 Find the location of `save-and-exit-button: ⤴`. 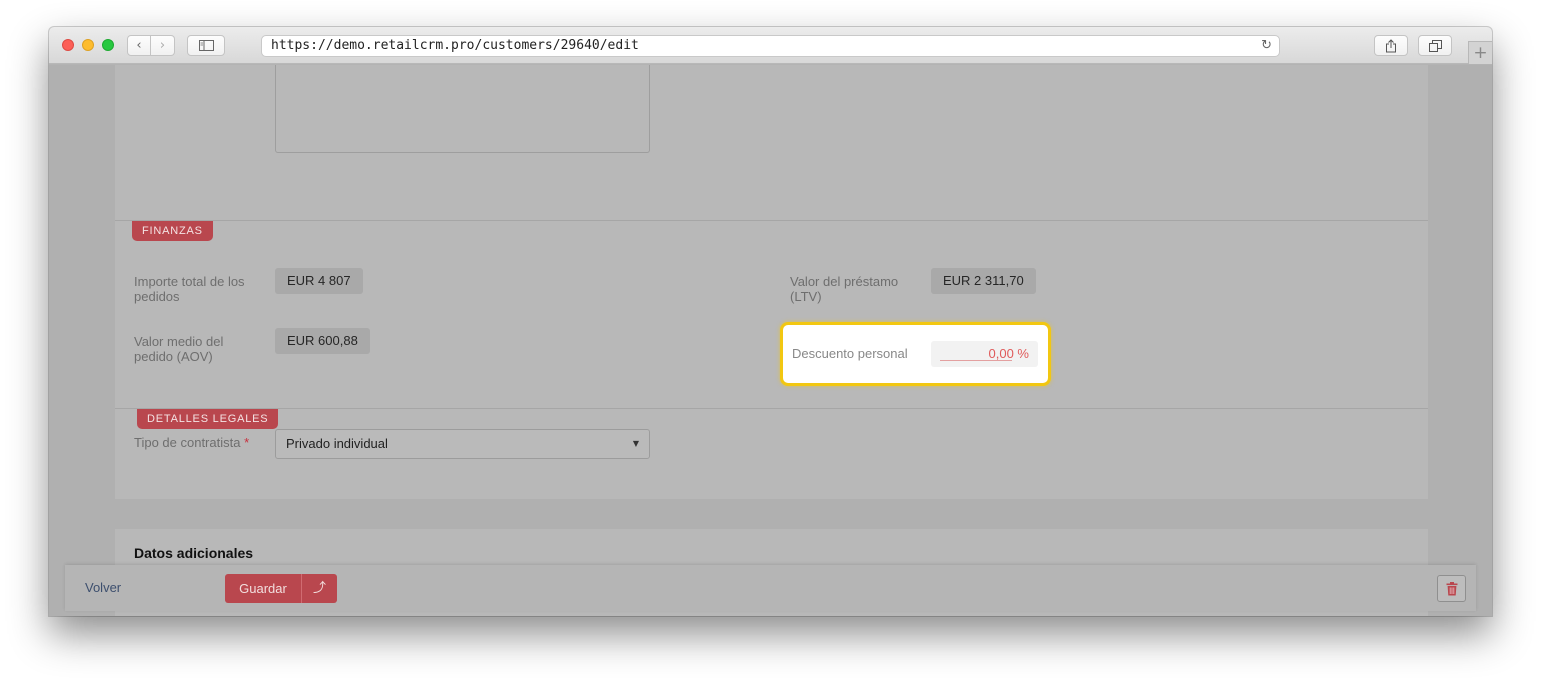

save-and-exit-button: ⤴ is located at coordinates (319, 588).